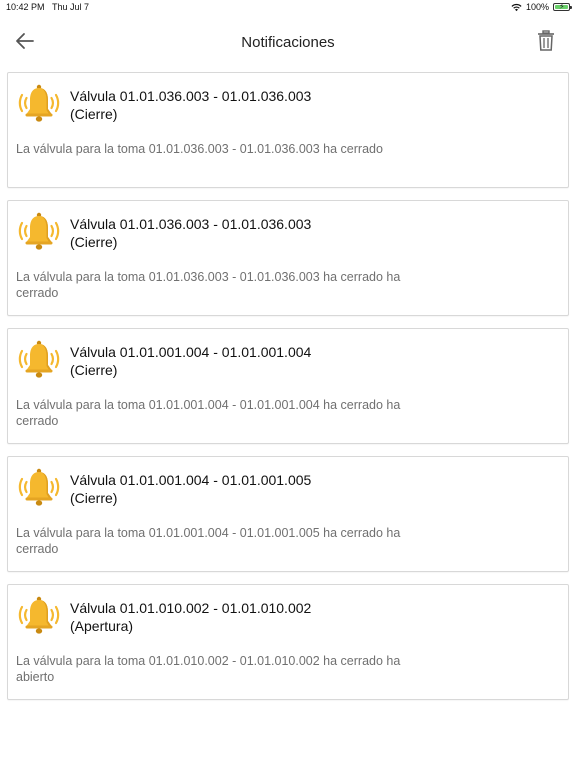 The height and width of the screenshot is (768, 576). What do you see at coordinates (191, 480) in the screenshot?
I see `notification-title: Válvula 01.01.001.004 - 01.01.001.005` at bounding box center [191, 480].